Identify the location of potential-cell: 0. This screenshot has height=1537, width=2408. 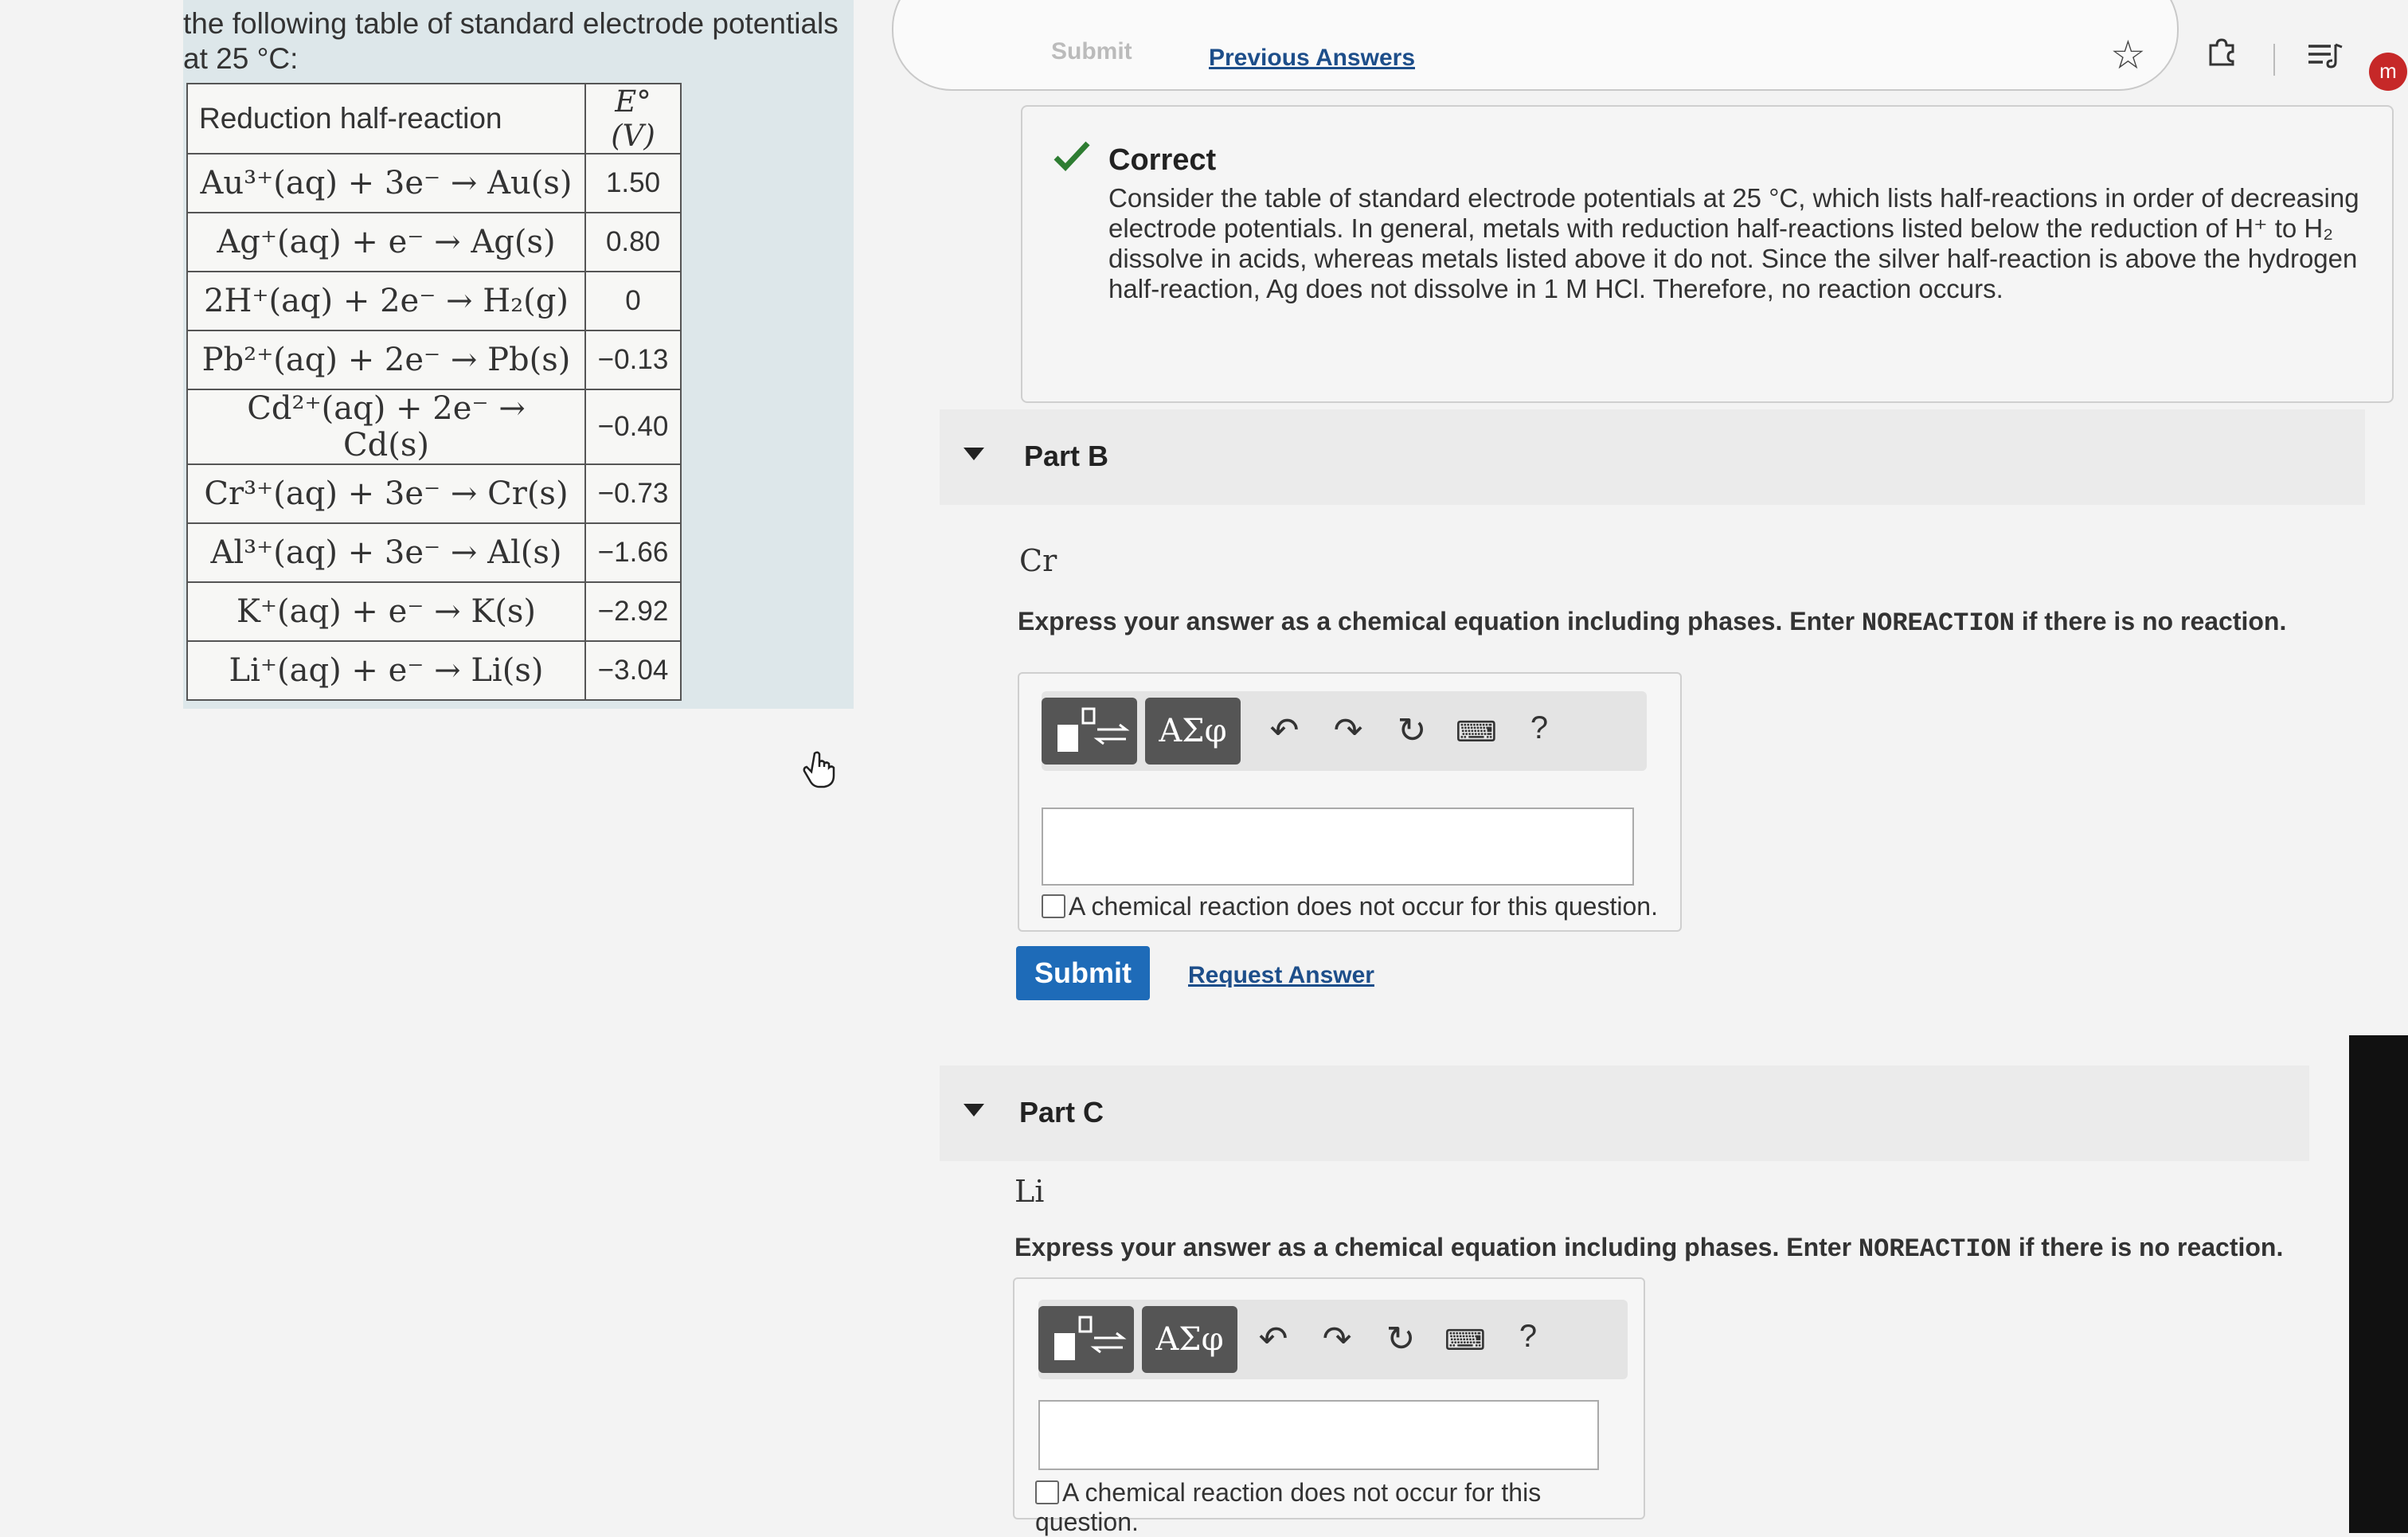
(633, 301).